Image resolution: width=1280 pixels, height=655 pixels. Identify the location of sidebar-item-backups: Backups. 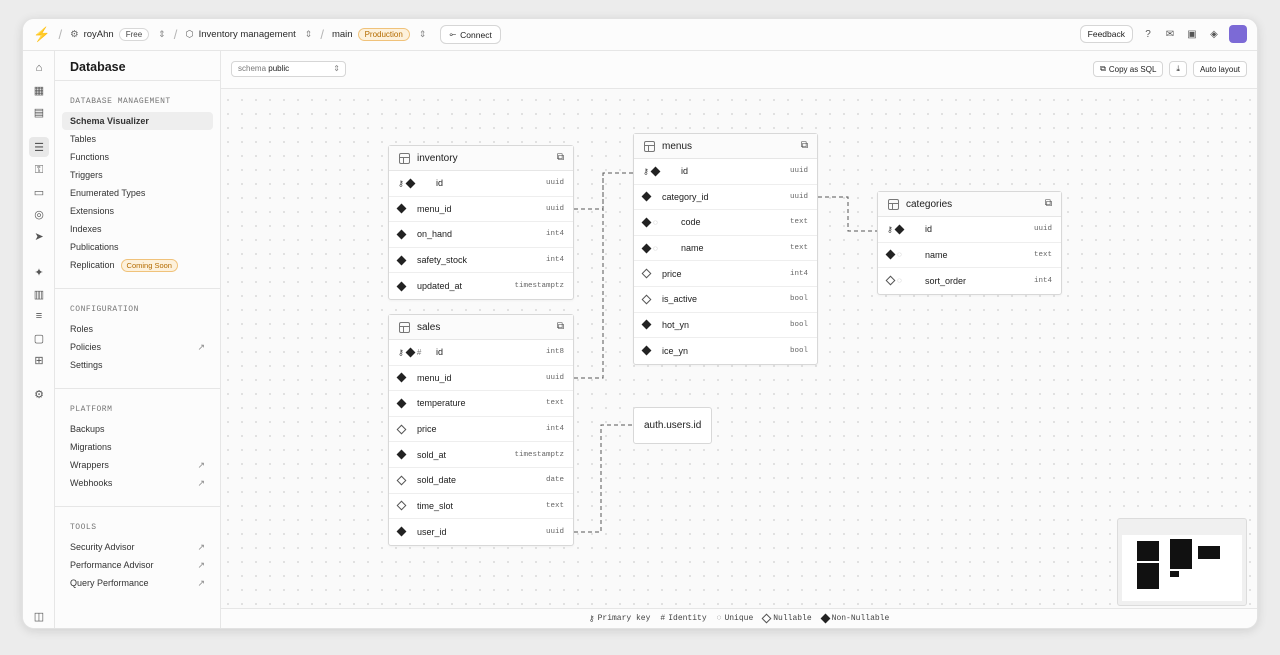
(137, 429).